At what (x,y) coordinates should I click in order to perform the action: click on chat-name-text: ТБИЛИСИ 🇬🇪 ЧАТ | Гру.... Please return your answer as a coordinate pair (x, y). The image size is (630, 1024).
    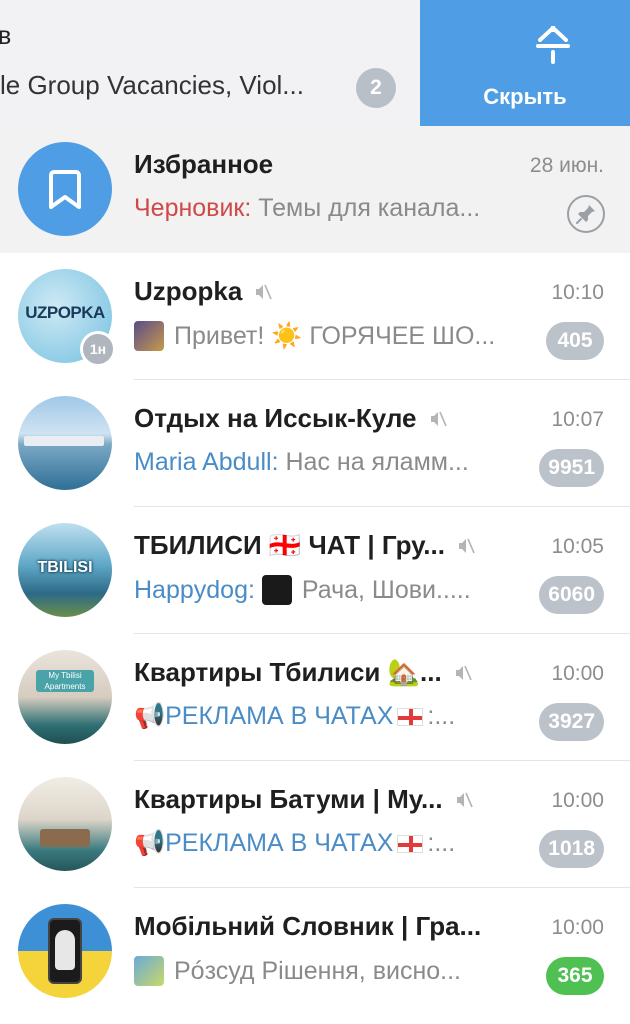
    Looking at the image, I should click on (289, 545).